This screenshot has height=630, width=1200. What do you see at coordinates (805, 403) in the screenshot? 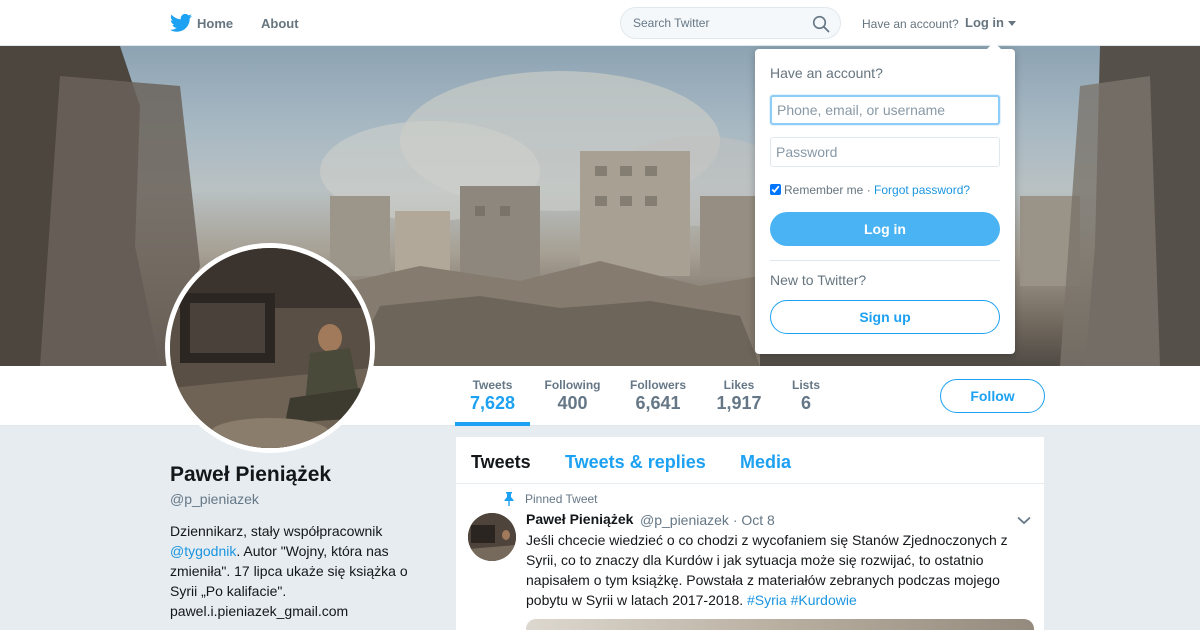
I see `stat-value: 6` at bounding box center [805, 403].